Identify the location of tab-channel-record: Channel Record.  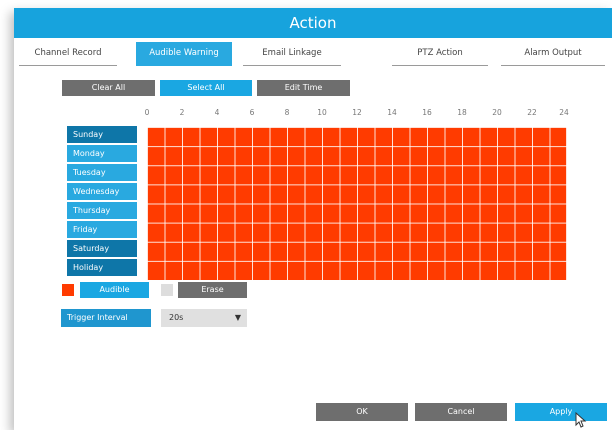
(68, 54).